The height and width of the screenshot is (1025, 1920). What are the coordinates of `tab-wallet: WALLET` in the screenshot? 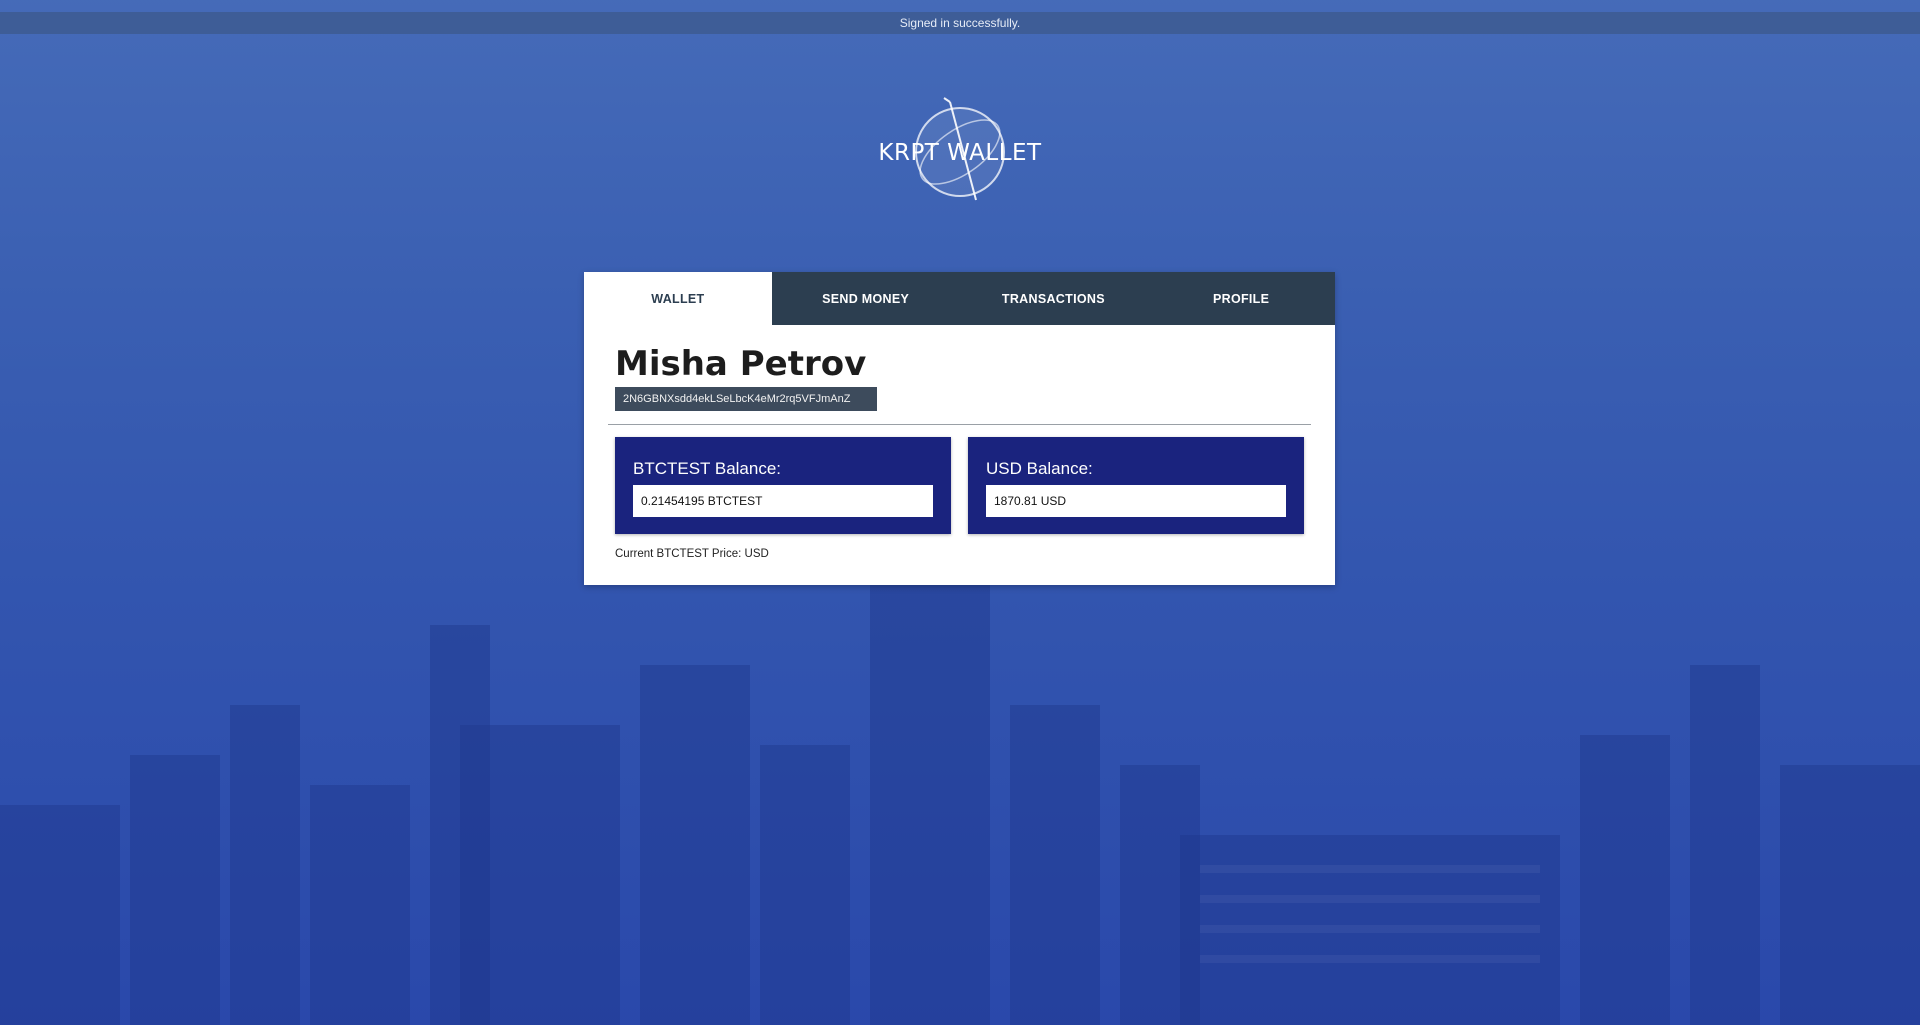 It's located at (678, 298).